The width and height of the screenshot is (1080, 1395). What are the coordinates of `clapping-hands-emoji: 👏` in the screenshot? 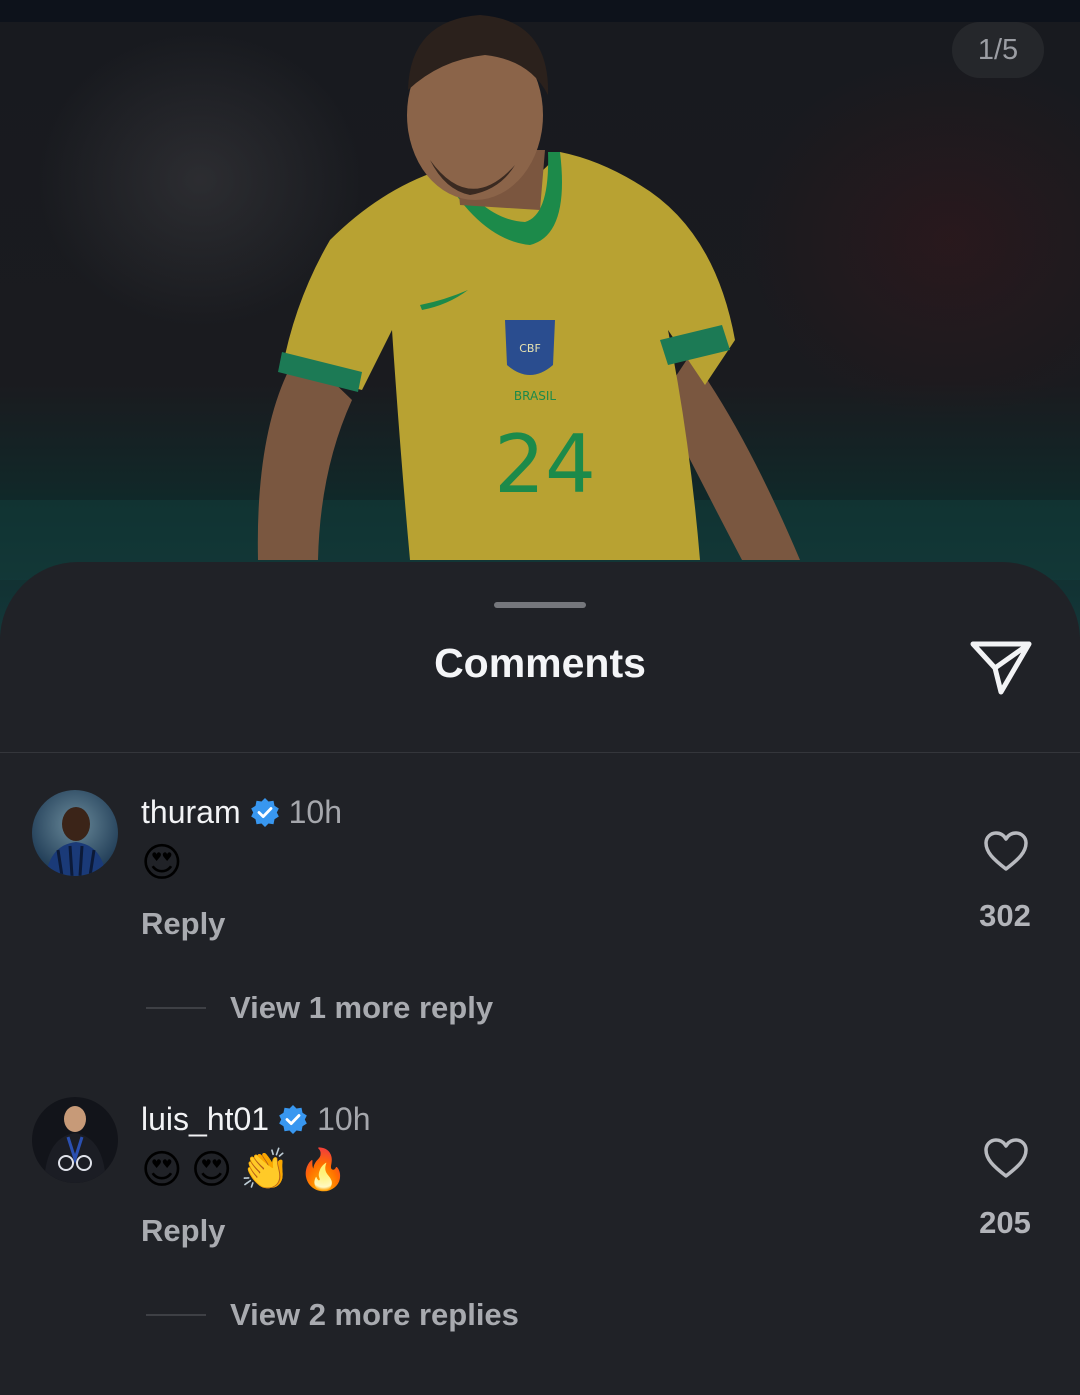 It's located at (265, 1170).